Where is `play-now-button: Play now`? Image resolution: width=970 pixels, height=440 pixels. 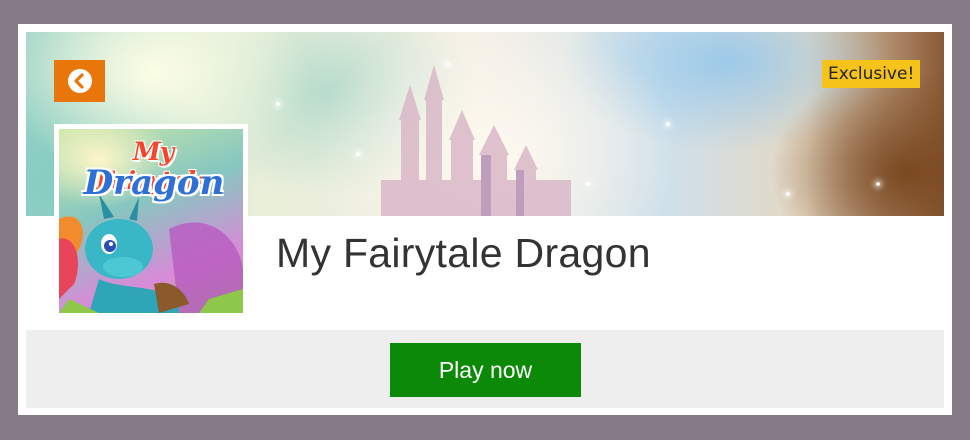
play-now-button: Play now is located at coordinates (485, 370).